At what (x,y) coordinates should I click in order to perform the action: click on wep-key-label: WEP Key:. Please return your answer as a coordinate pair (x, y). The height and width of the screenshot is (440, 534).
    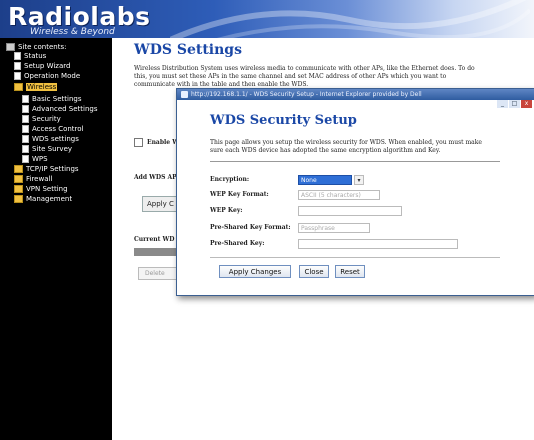
    Looking at the image, I should click on (226, 210).